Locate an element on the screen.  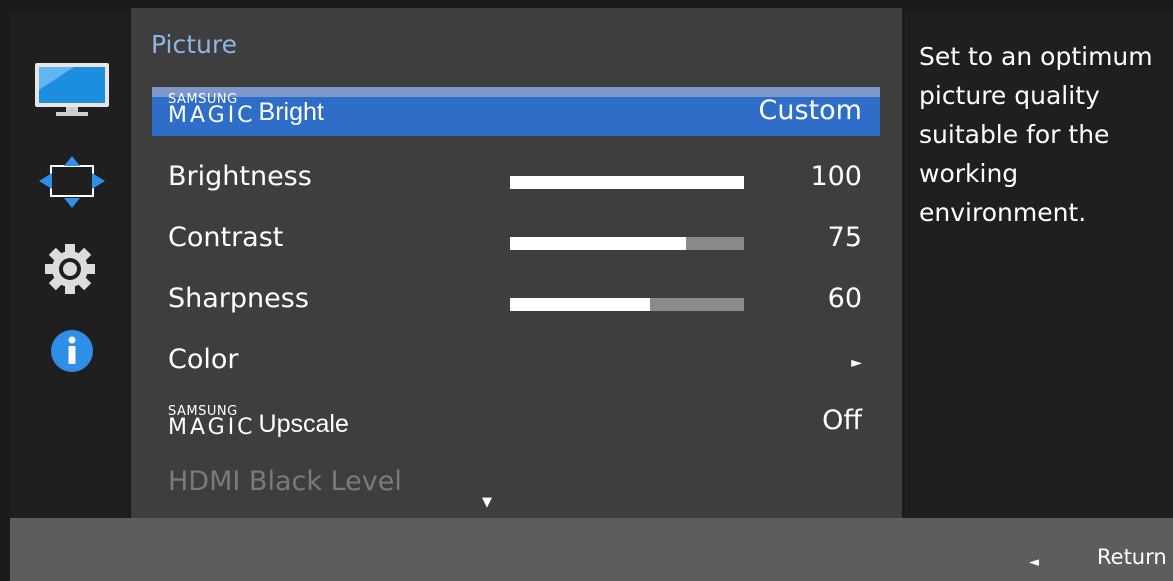
menu-item-label: Color is located at coordinates (203, 359).